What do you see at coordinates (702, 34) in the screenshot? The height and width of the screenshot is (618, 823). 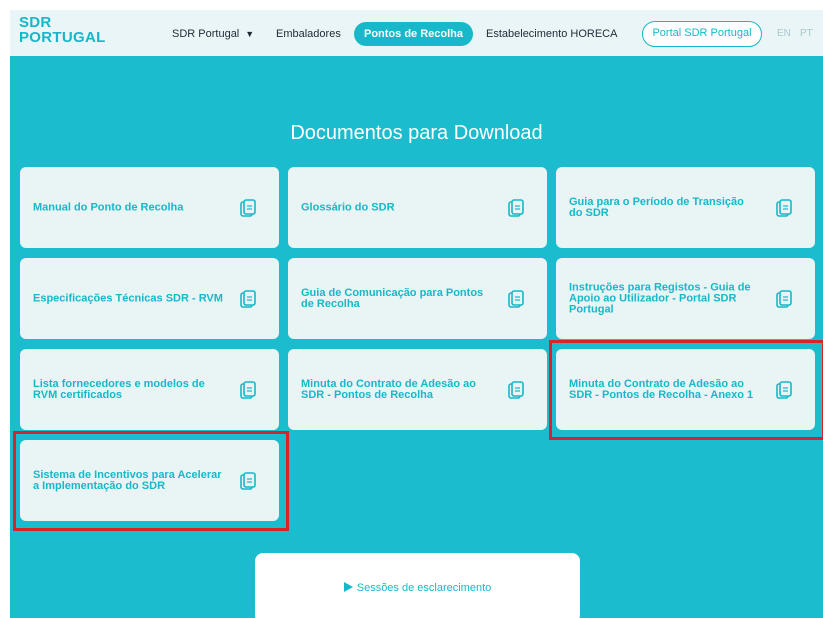 I see `portal-sdr-portugal-button: Portal SDR Portugal` at bounding box center [702, 34].